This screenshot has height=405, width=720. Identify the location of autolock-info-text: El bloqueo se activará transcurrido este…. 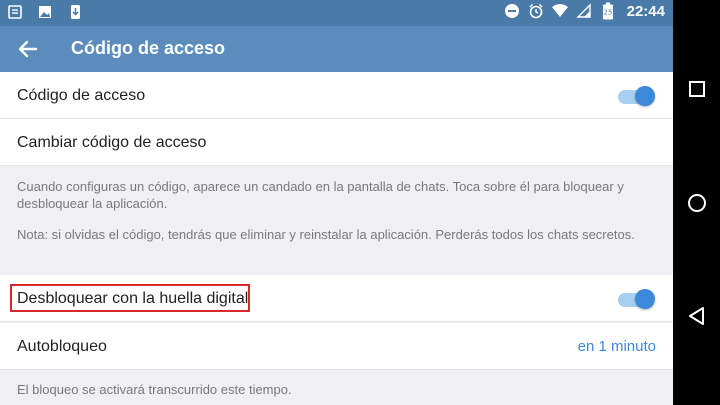
(154, 389).